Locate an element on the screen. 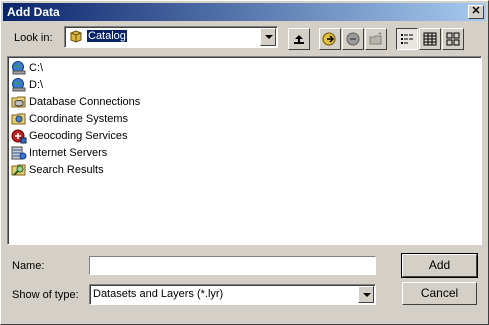 This screenshot has width=489, height=325. list-item-label: Internet Servers is located at coordinates (68, 153).